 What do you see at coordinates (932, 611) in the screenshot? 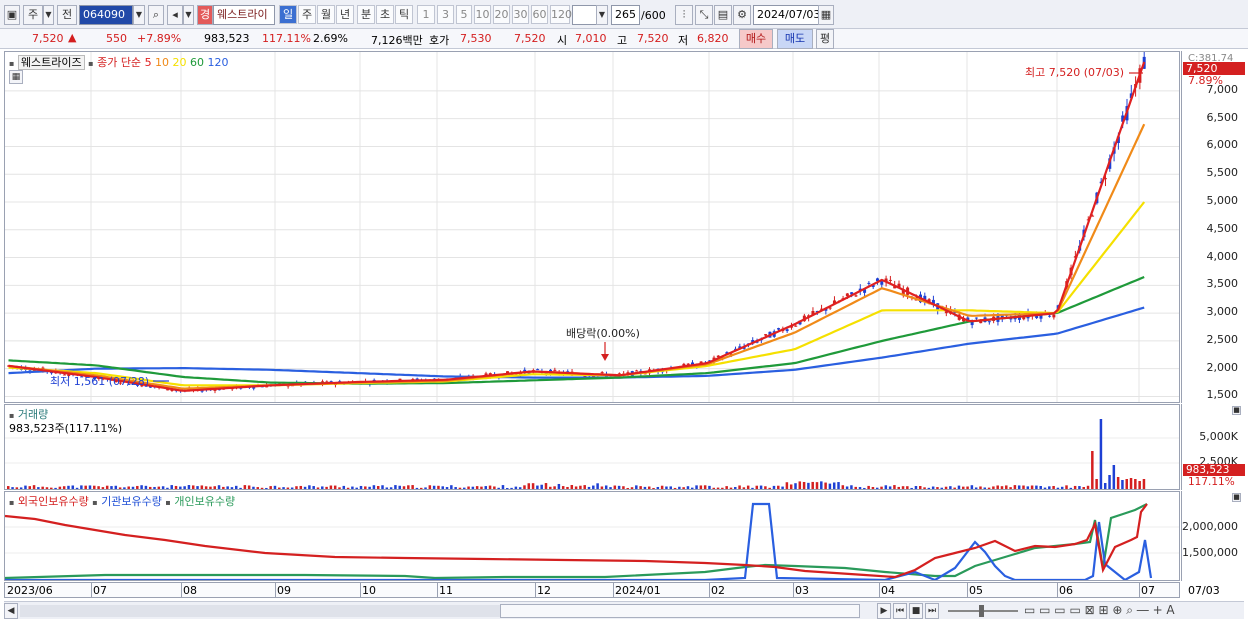
I see `forward-icon: ⏭` at bounding box center [932, 611].